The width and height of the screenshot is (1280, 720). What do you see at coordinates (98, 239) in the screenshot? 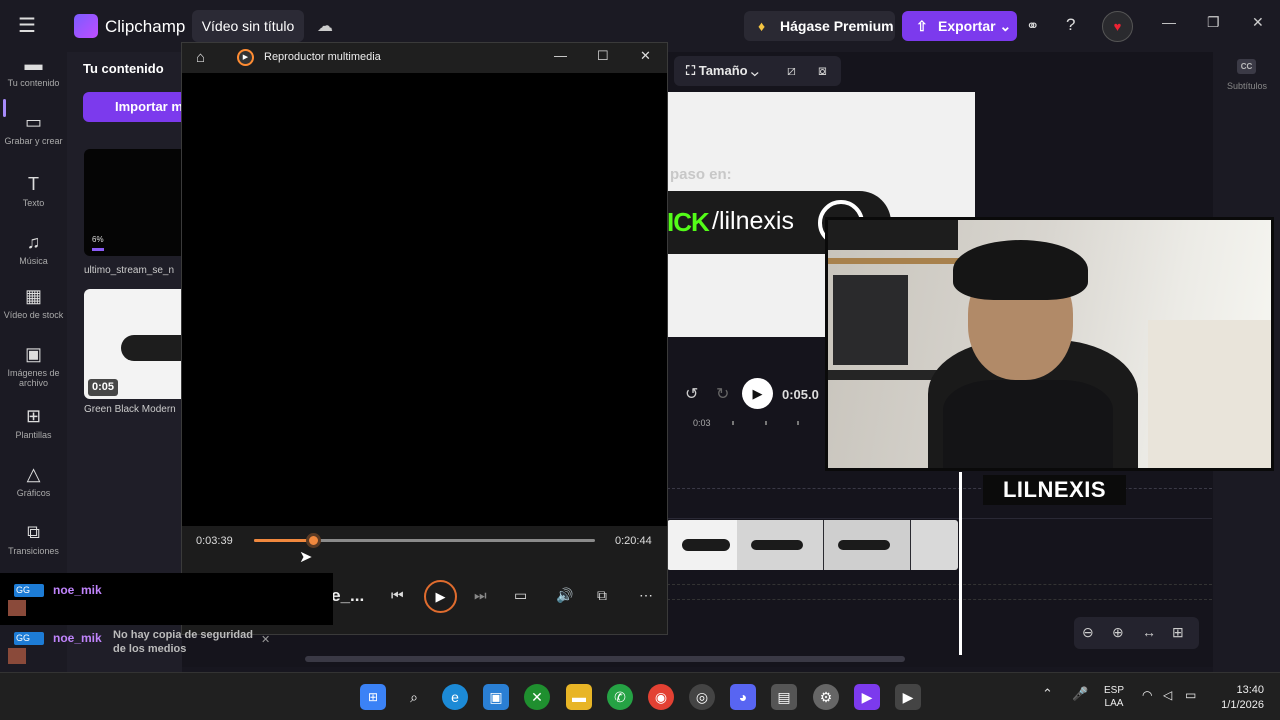
I see `upload-progress: 6%` at bounding box center [98, 239].